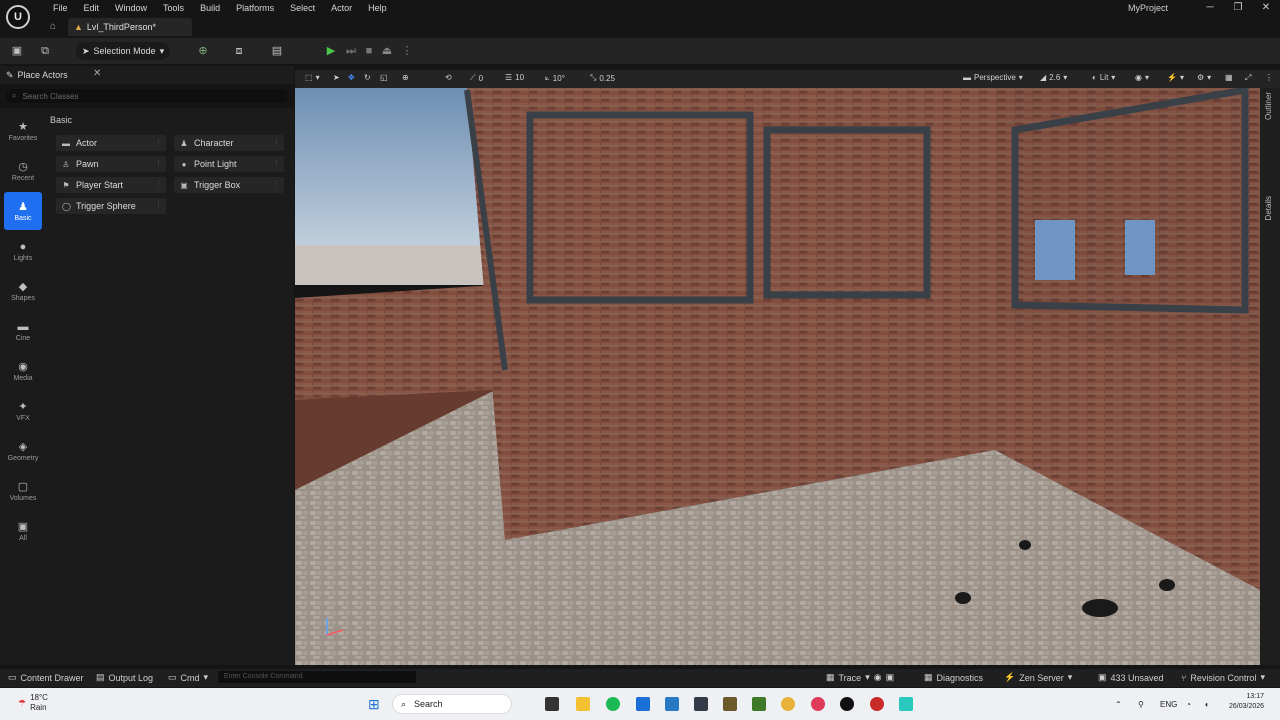 This screenshot has height=720, width=1280. Describe the element at coordinates (407, 51) in the screenshot. I see `more-options-icon: ⋮` at that location.